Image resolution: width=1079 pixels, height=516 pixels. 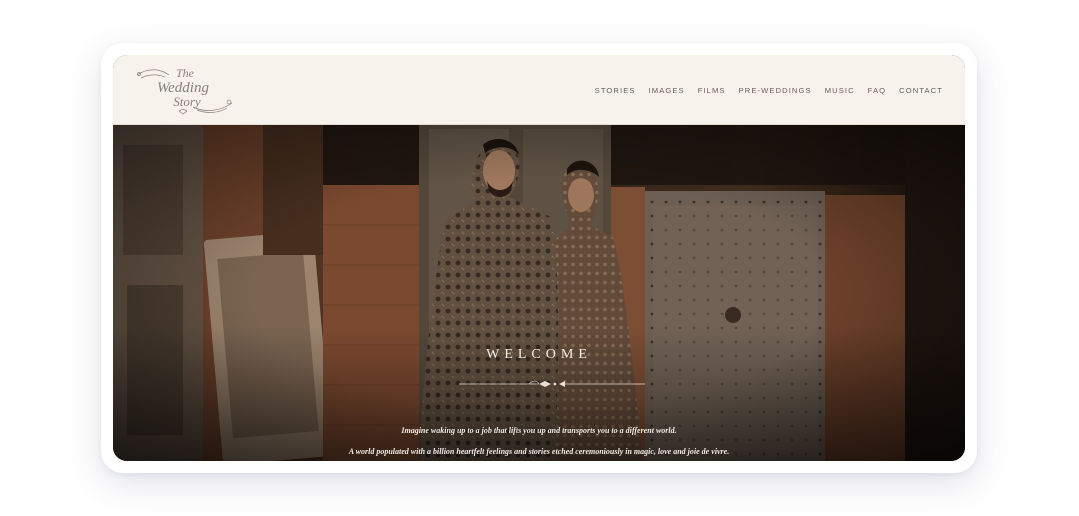 What do you see at coordinates (877, 90) in the screenshot?
I see `nav-item-faq: FAQ` at bounding box center [877, 90].